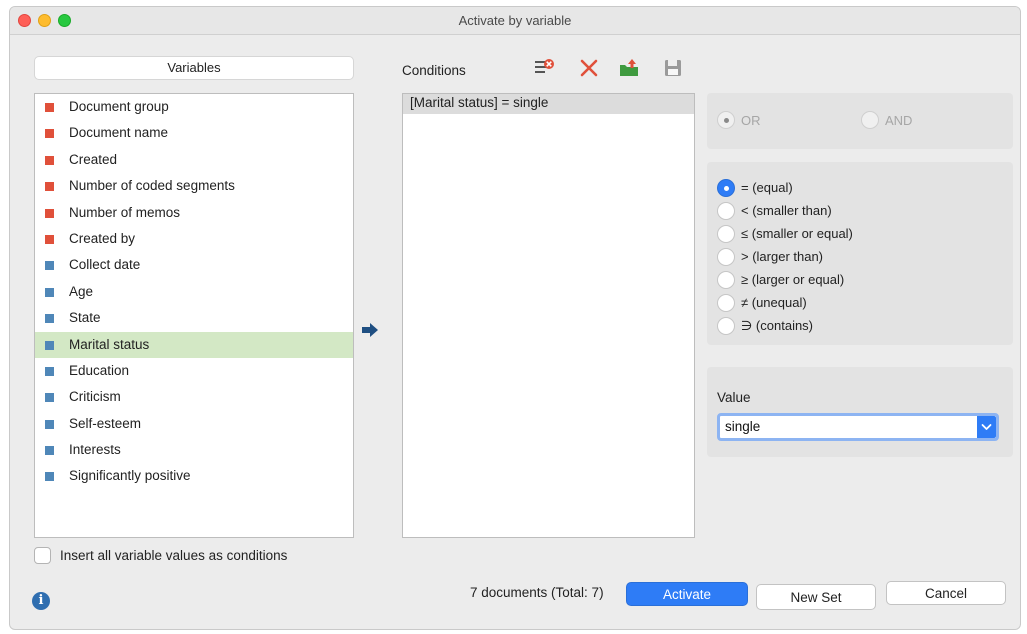  What do you see at coordinates (793, 279) in the screenshot?
I see `operator-label: ≥ (larger or equal)` at bounding box center [793, 279].